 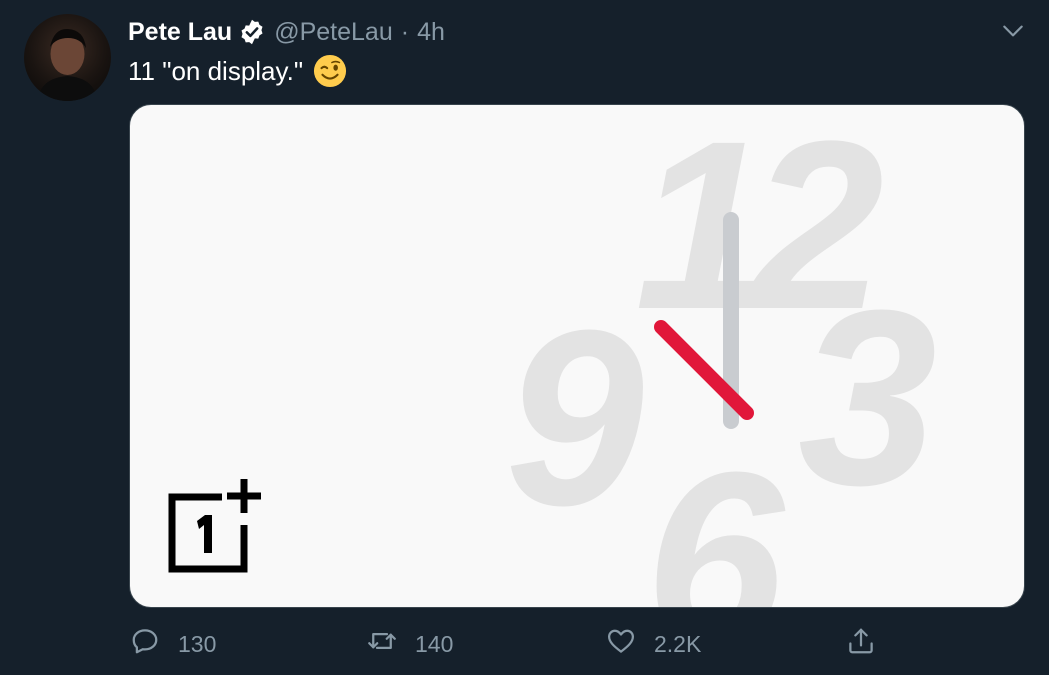 I want to click on retweet-icon, so click(x=382, y=644).